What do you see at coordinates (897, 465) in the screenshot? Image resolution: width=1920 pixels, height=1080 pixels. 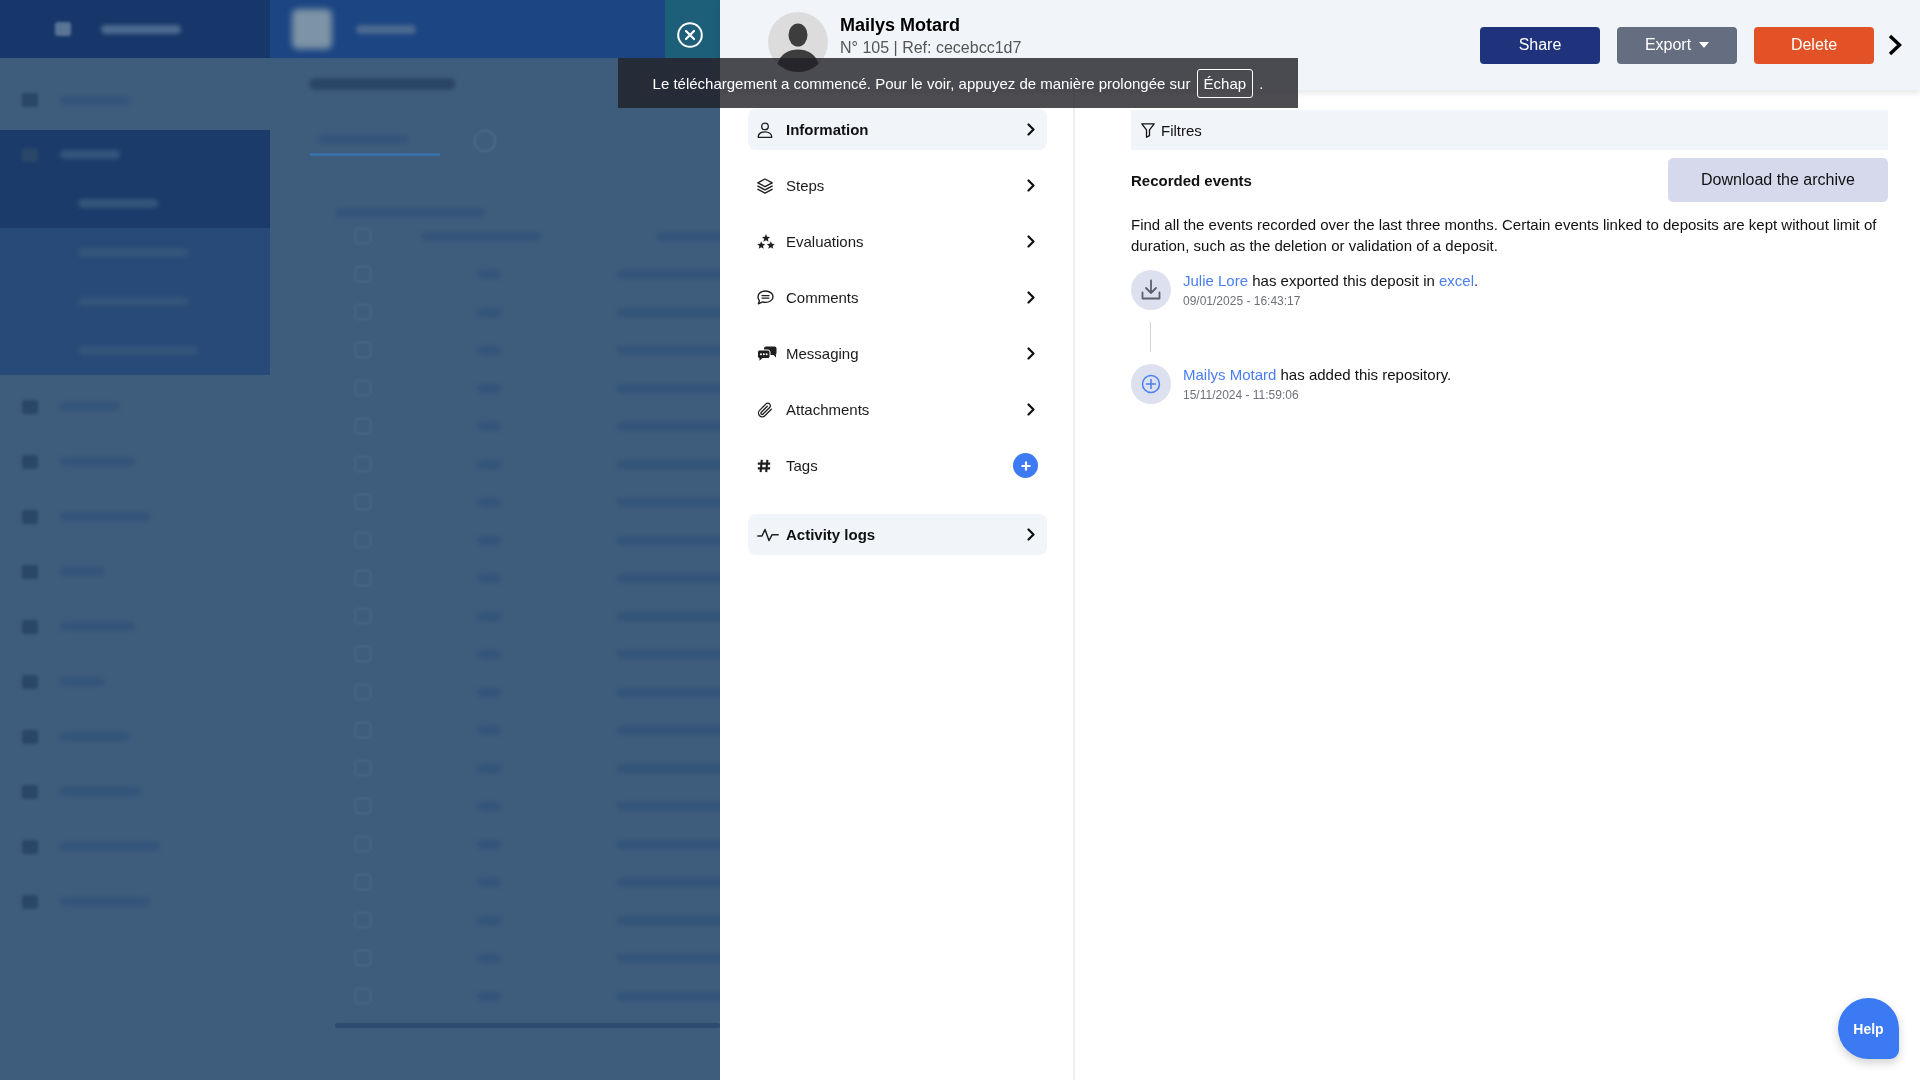 I see `menu-item: Tags` at bounding box center [897, 465].